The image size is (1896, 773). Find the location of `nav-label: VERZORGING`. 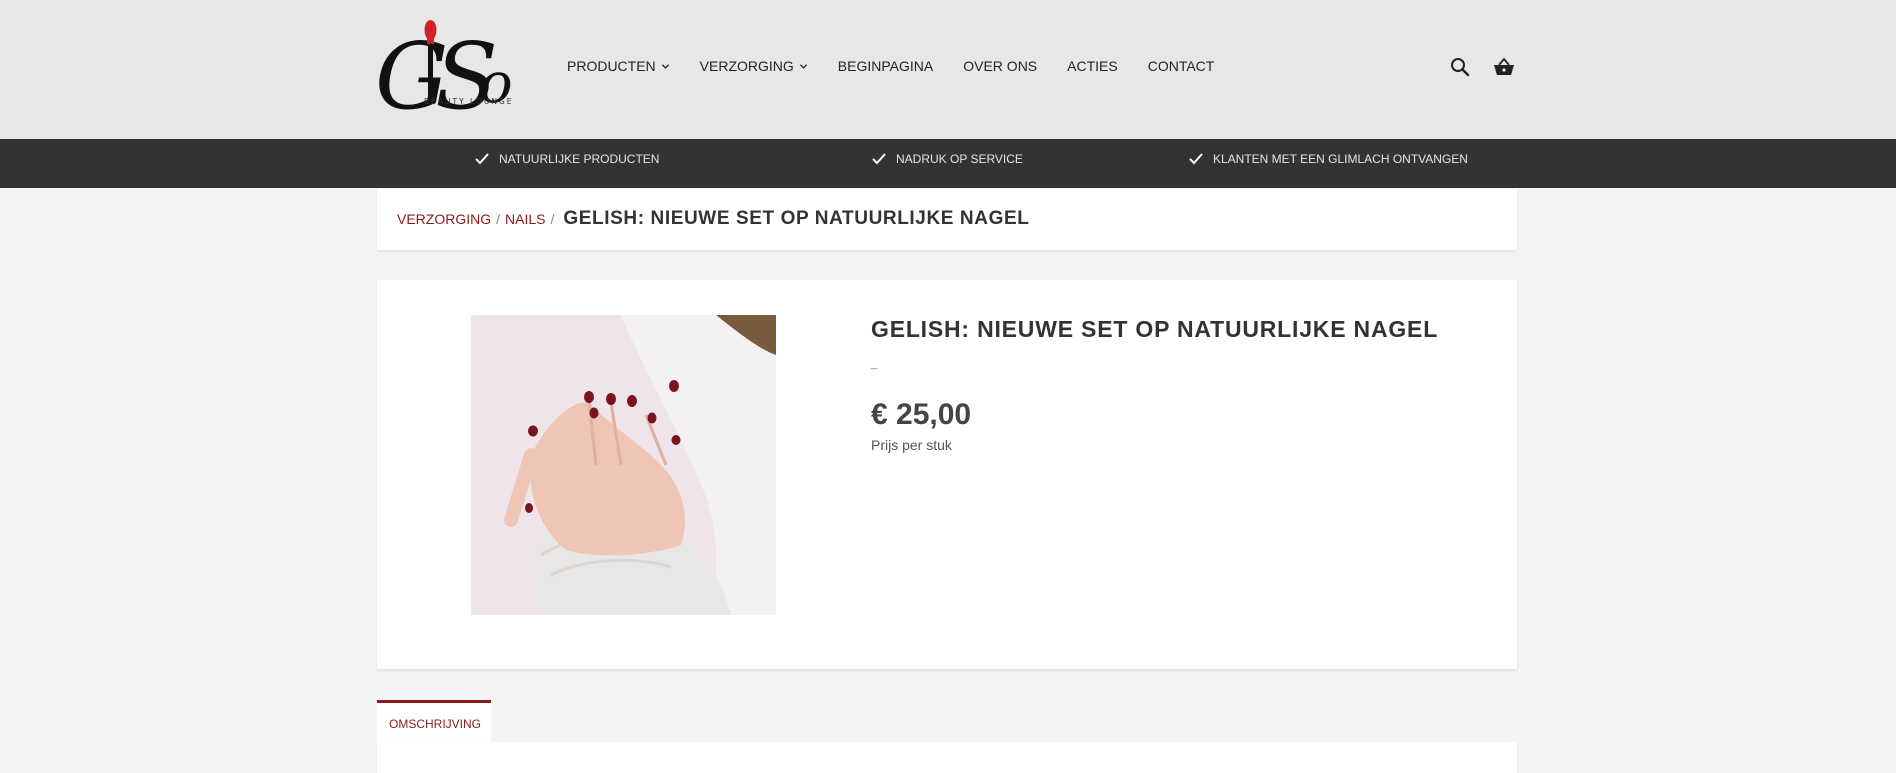

nav-label: VERZORGING is located at coordinates (746, 66).